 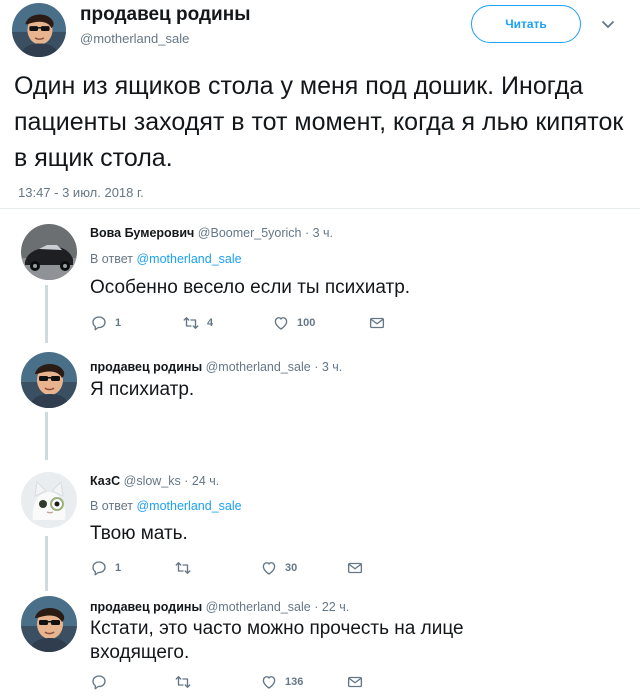 I want to click on reply-meta: @motherland_sale · 3 ч., so click(x=274, y=367).